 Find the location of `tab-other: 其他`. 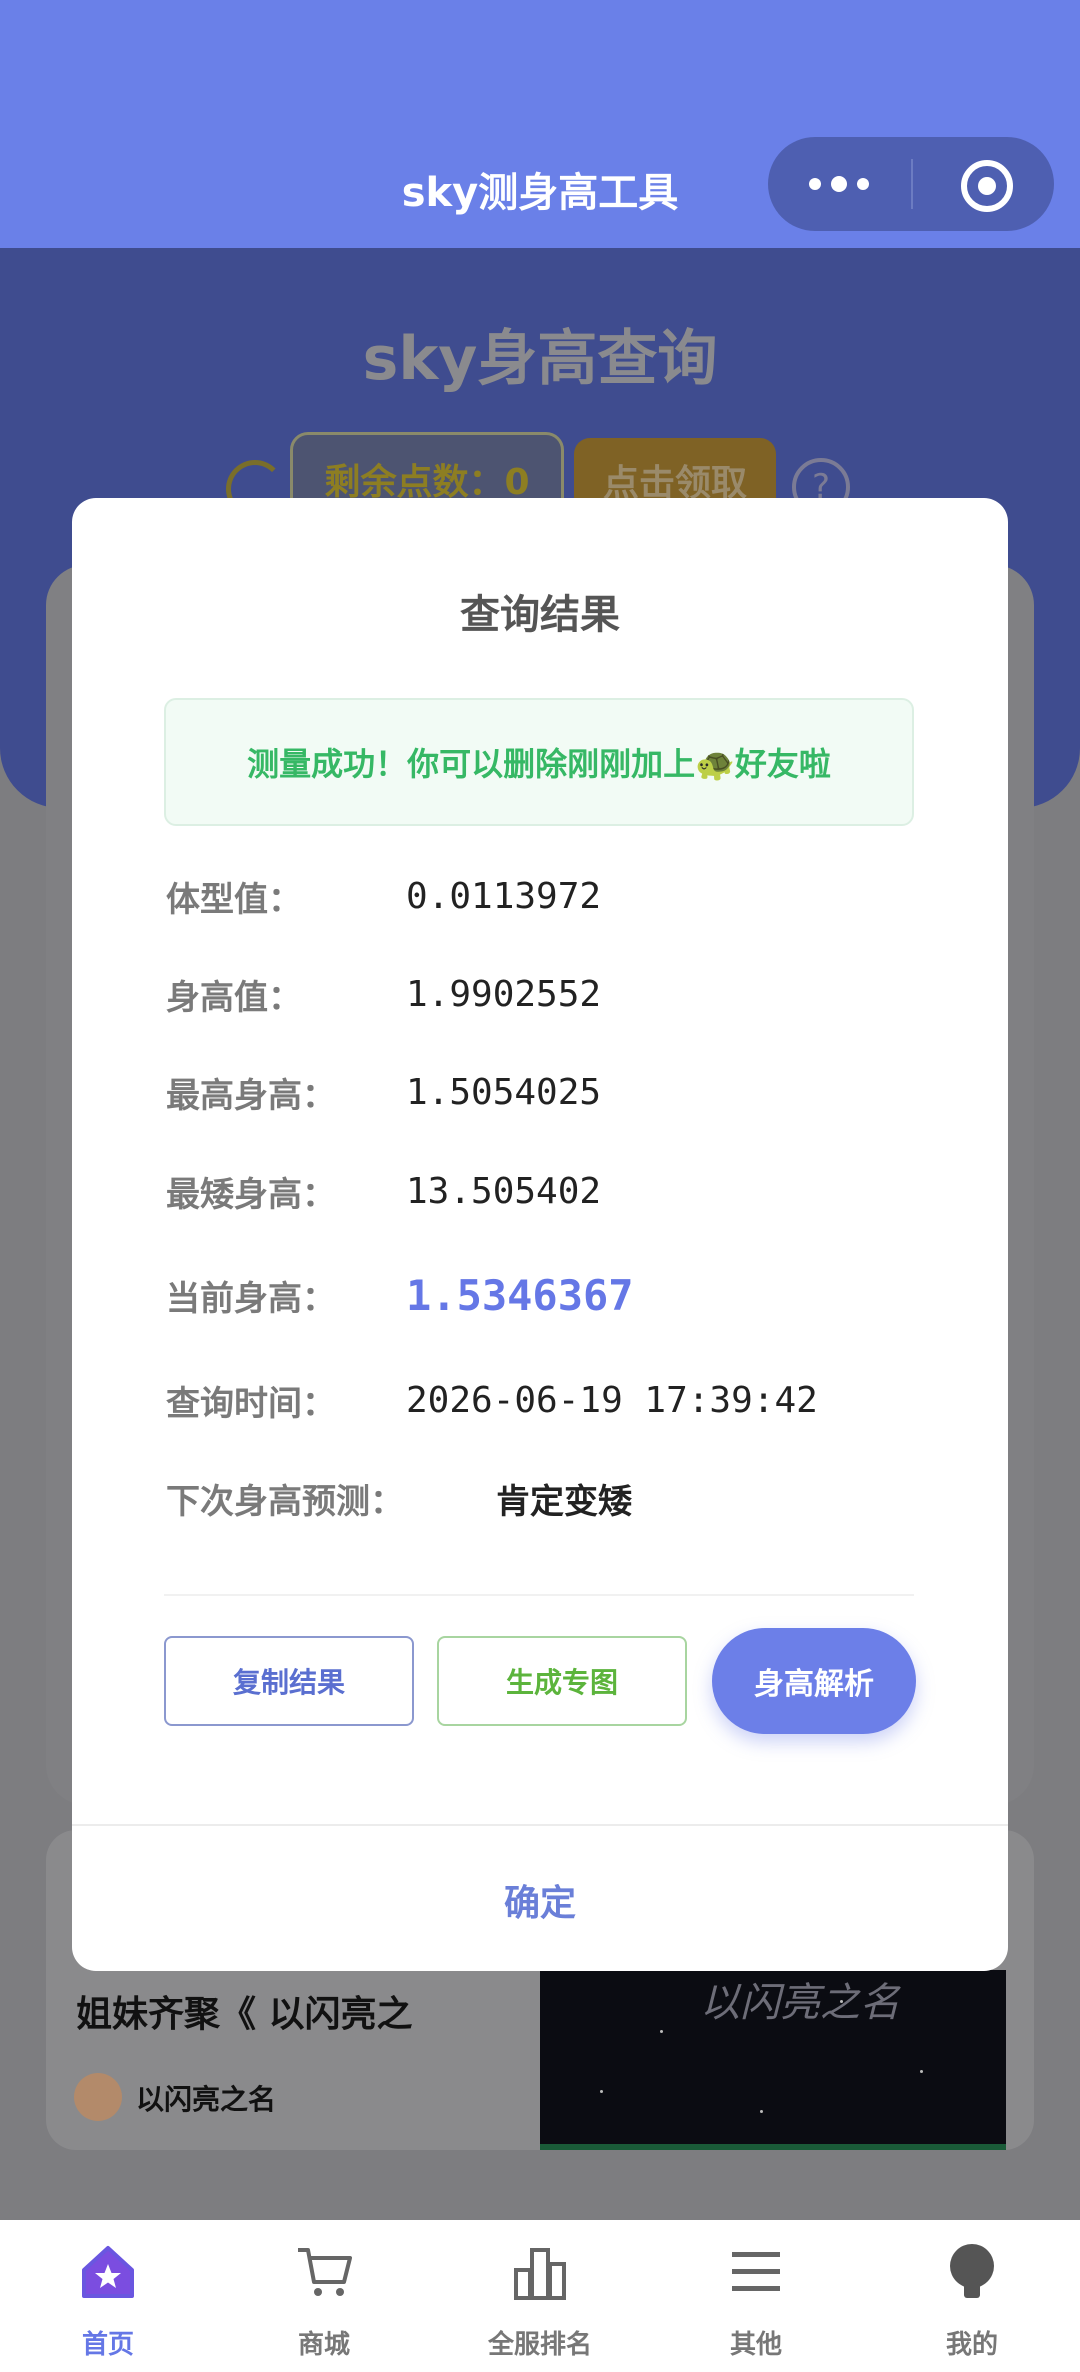

tab-other: 其他 is located at coordinates (756, 2296).